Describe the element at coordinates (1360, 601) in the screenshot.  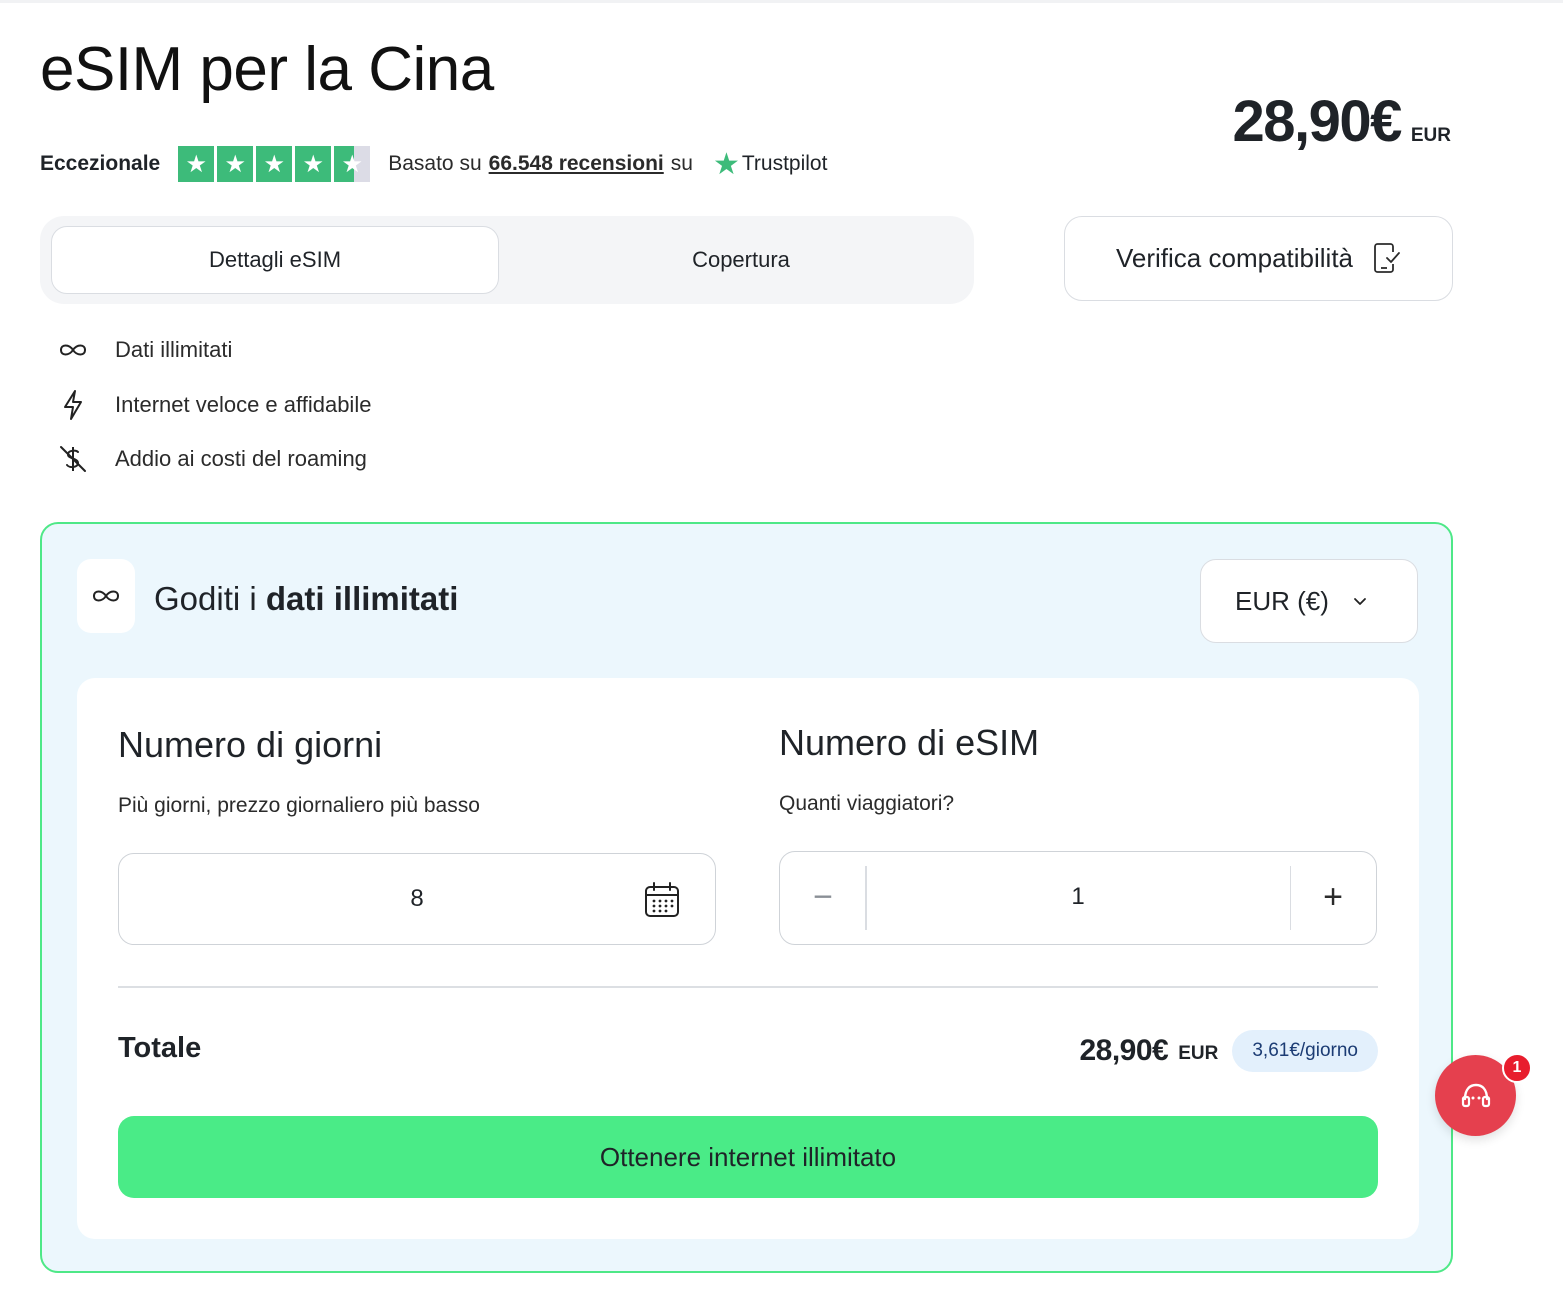
I see `chevron-down-icon` at that location.